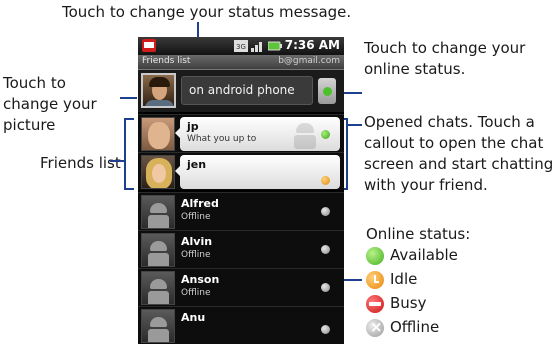  Describe the element at coordinates (415, 327) in the screenshot. I see `legend-label: Offline` at that location.